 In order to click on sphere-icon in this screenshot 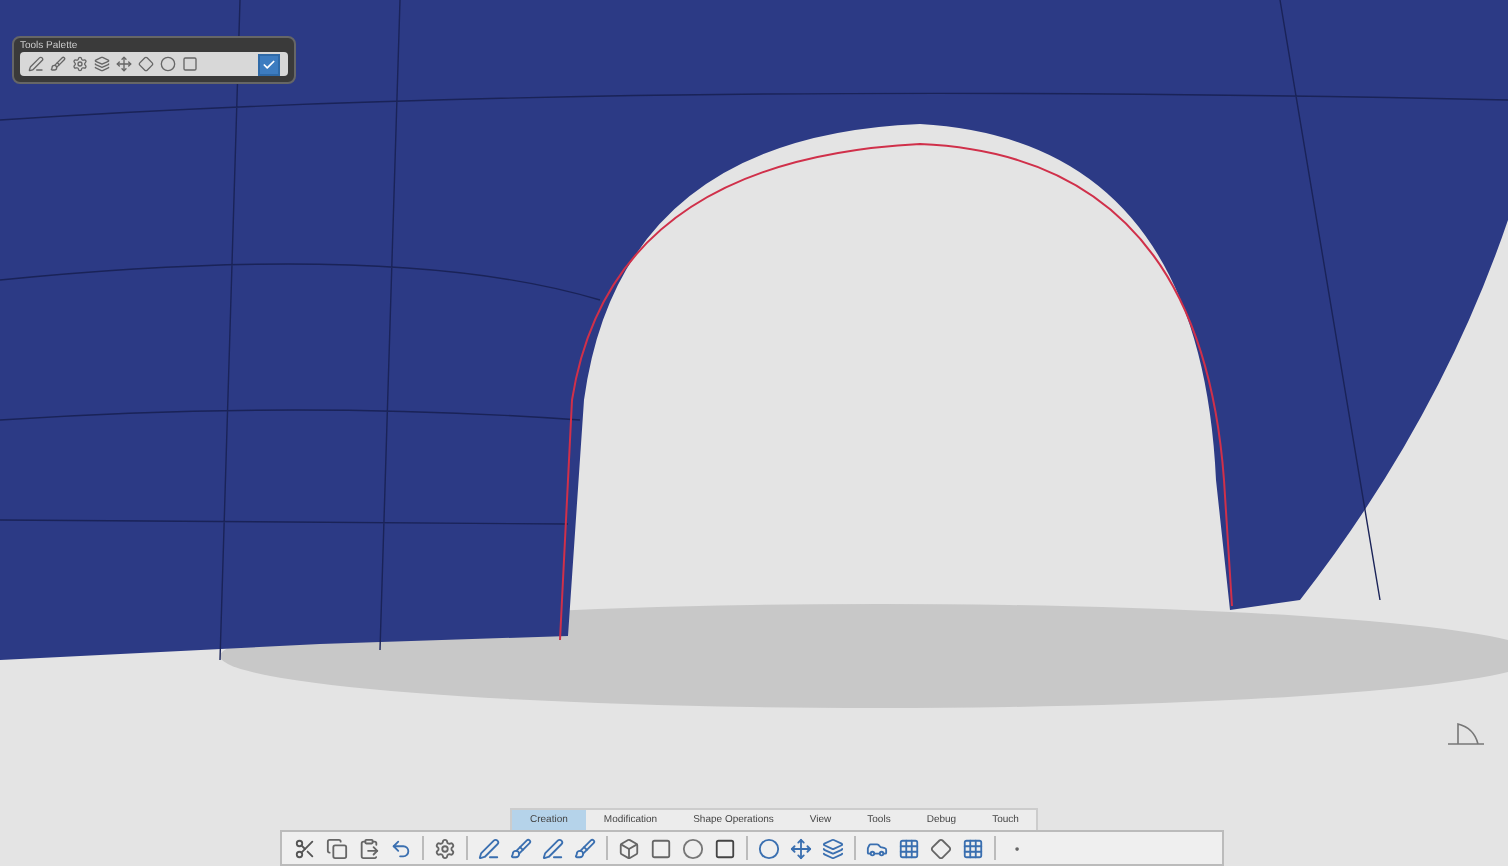, I will do `click(693, 848)`.